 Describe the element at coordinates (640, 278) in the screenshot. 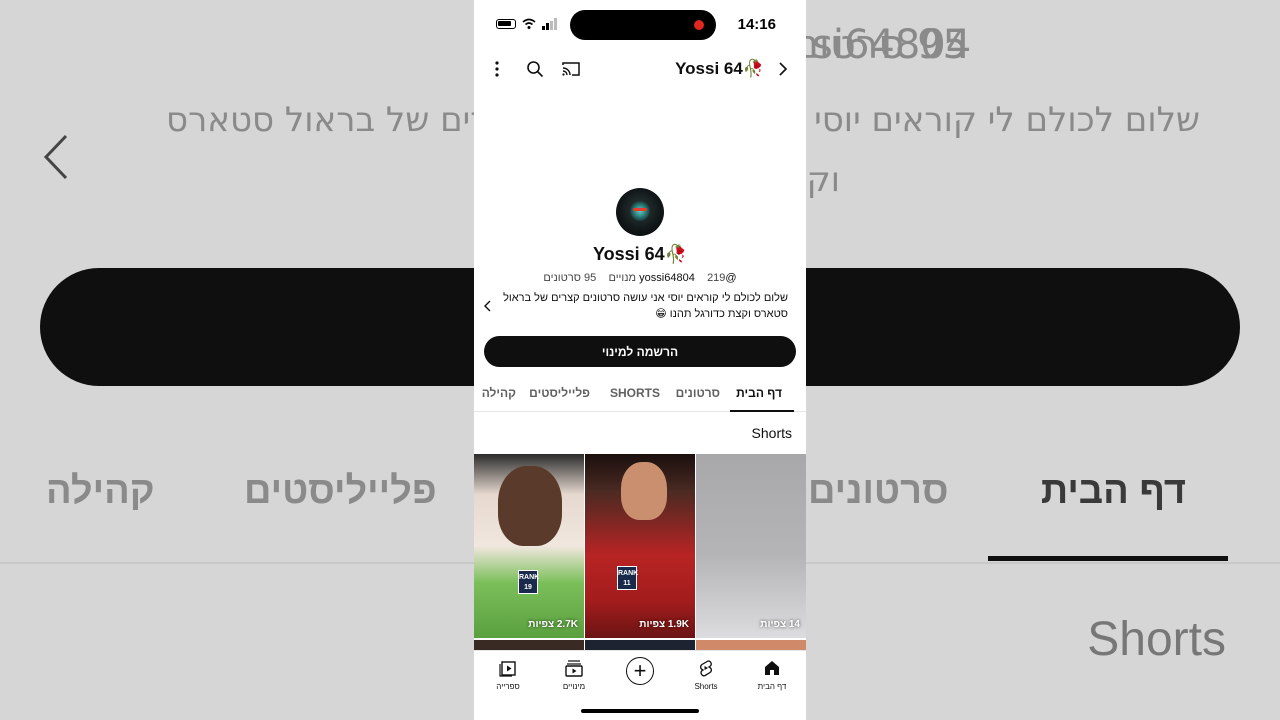

I see `channel-meta: @yossi64804 219 מנויים 95 סרטונים` at that location.